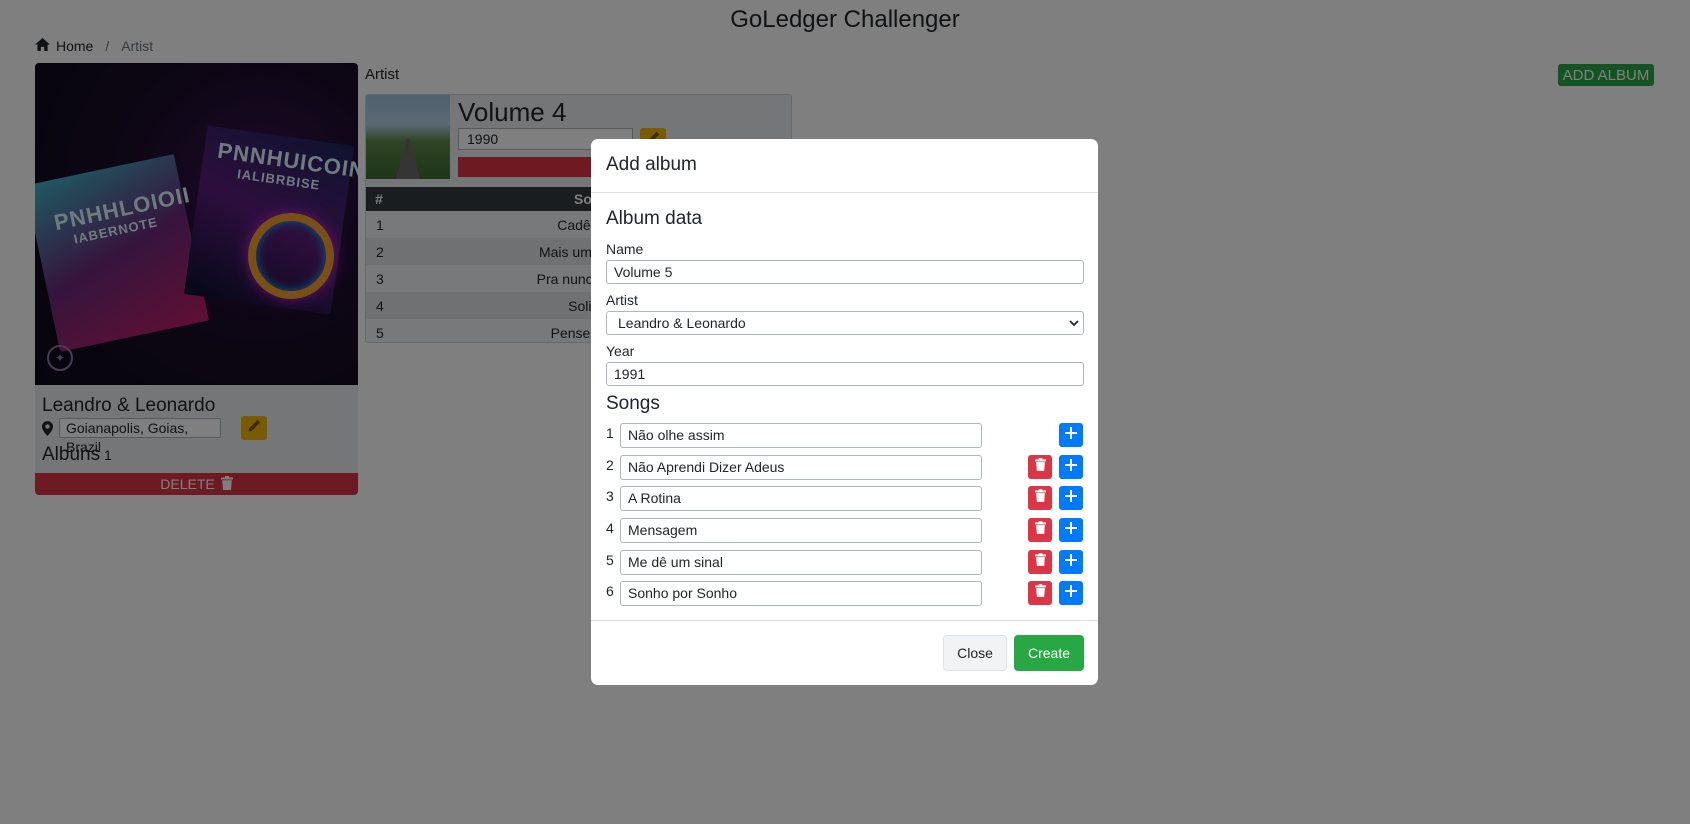 This screenshot has height=824, width=1690. Describe the element at coordinates (633, 403) in the screenshot. I see `songs-heading: Songs` at that location.